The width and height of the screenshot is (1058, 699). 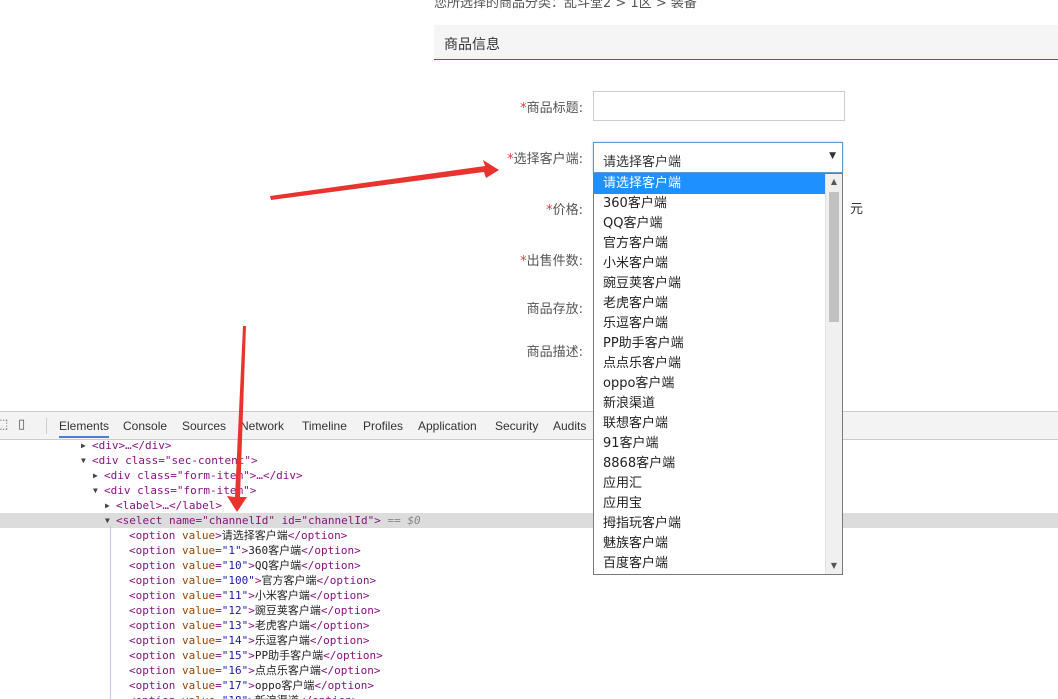 What do you see at coordinates (384, 180) in the screenshot?
I see `arrow-to-select-icon` at bounding box center [384, 180].